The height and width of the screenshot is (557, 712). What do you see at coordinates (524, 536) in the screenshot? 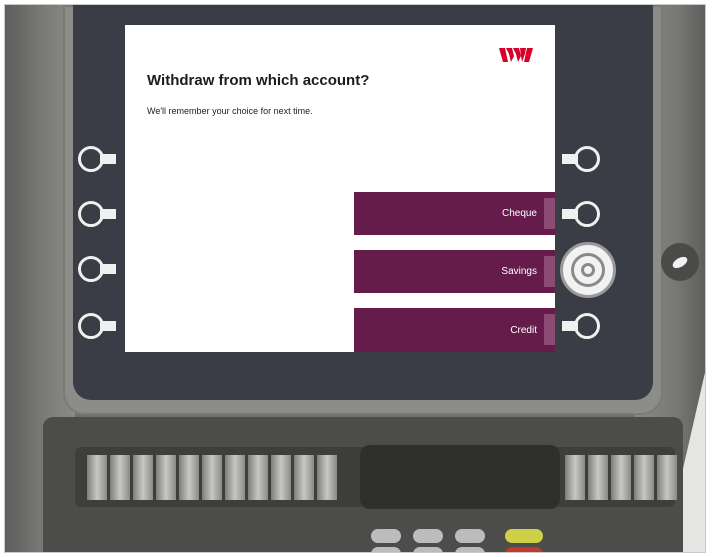
I see `keypad-clear-key` at bounding box center [524, 536].